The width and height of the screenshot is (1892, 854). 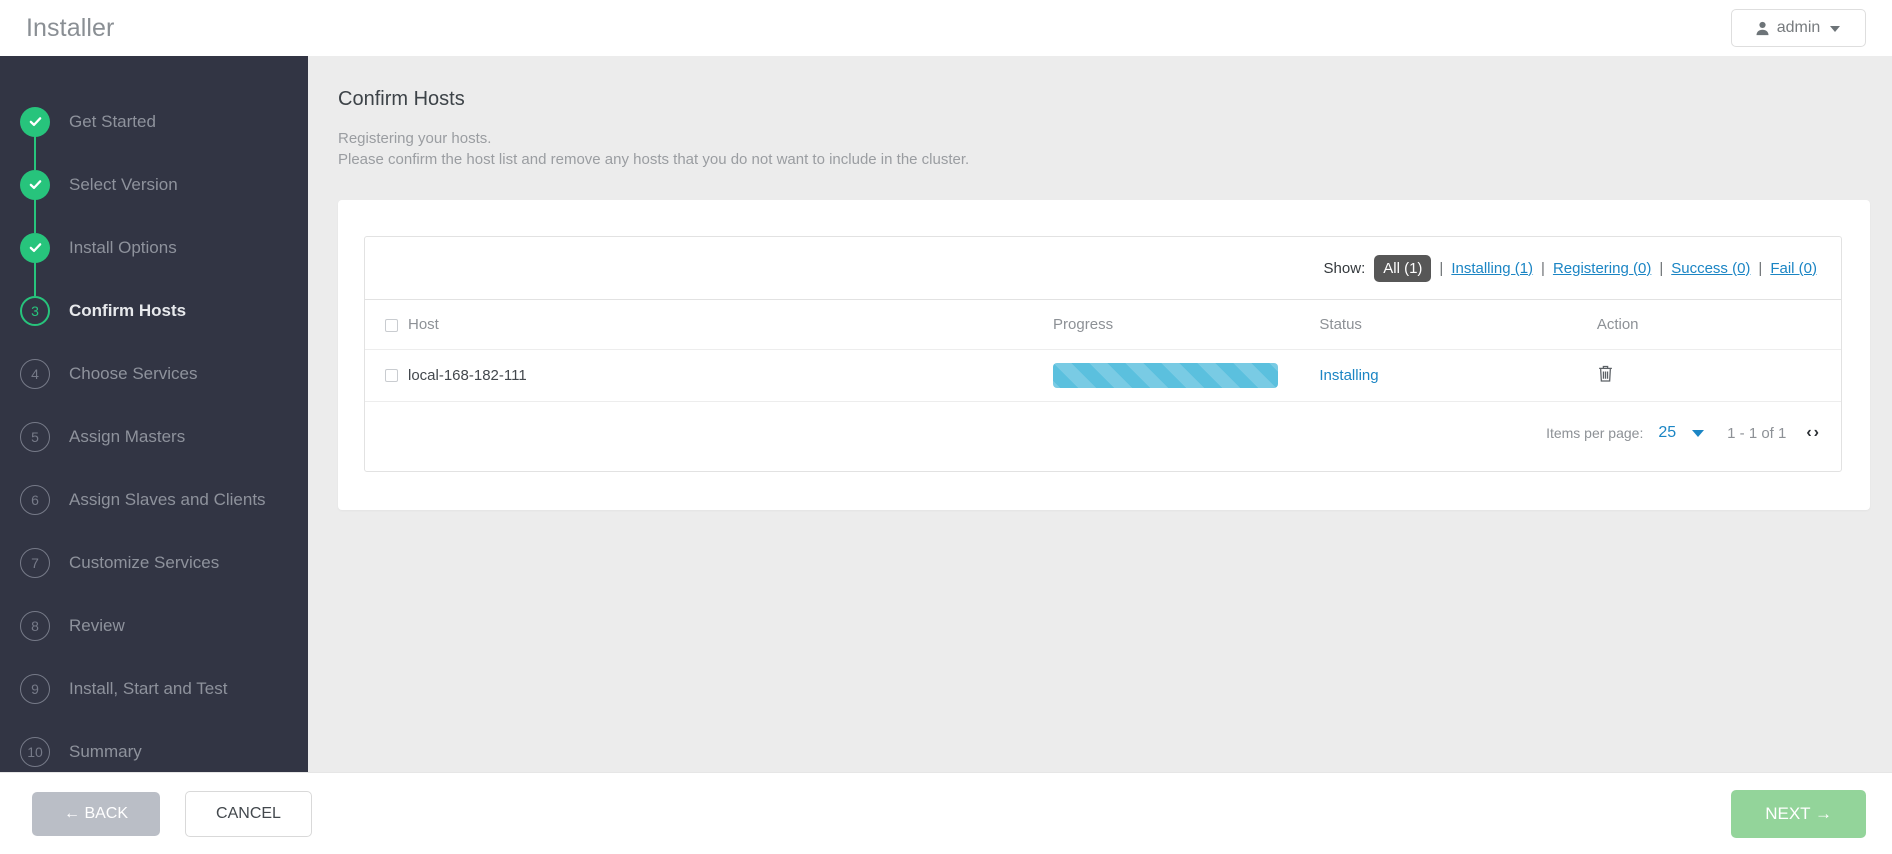 I want to click on user-menu-label: admin, so click(x=1798, y=27).